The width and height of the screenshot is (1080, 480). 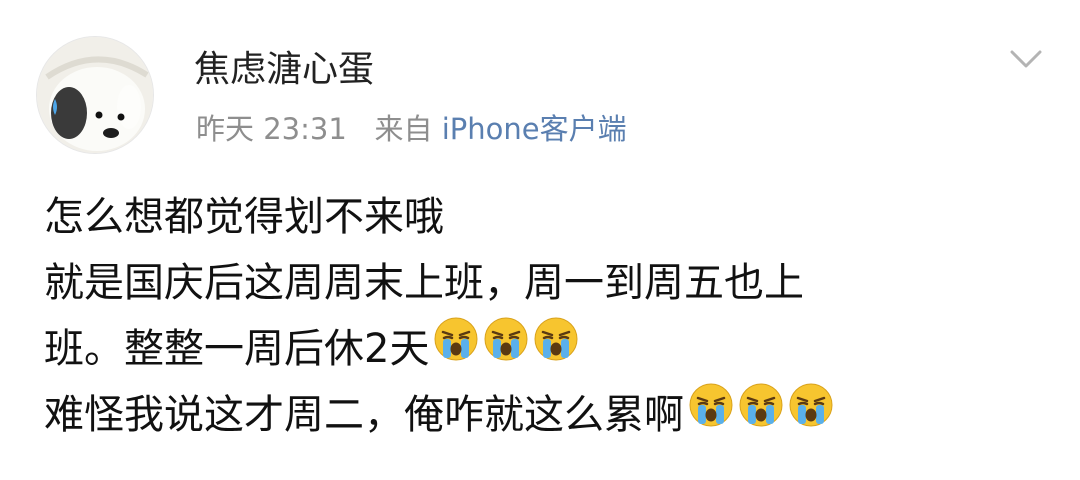 I want to click on cartoon-dog-avatar-icon, so click(x=95, y=95).